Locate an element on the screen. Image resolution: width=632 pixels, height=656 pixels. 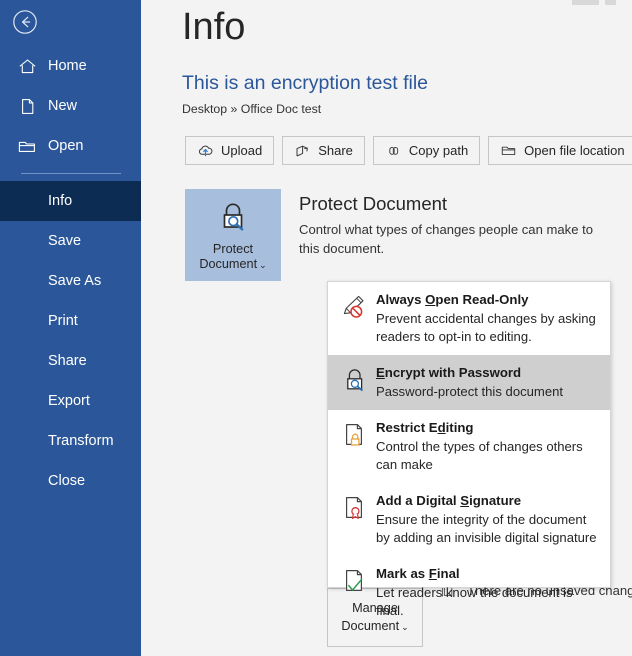
button-label: Share is located at coordinates (335, 150).